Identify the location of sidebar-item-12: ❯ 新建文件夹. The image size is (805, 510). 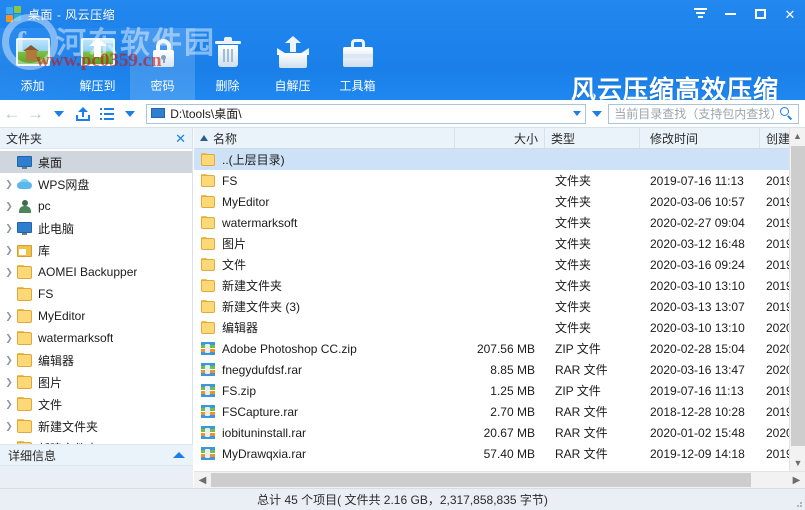
(96, 426).